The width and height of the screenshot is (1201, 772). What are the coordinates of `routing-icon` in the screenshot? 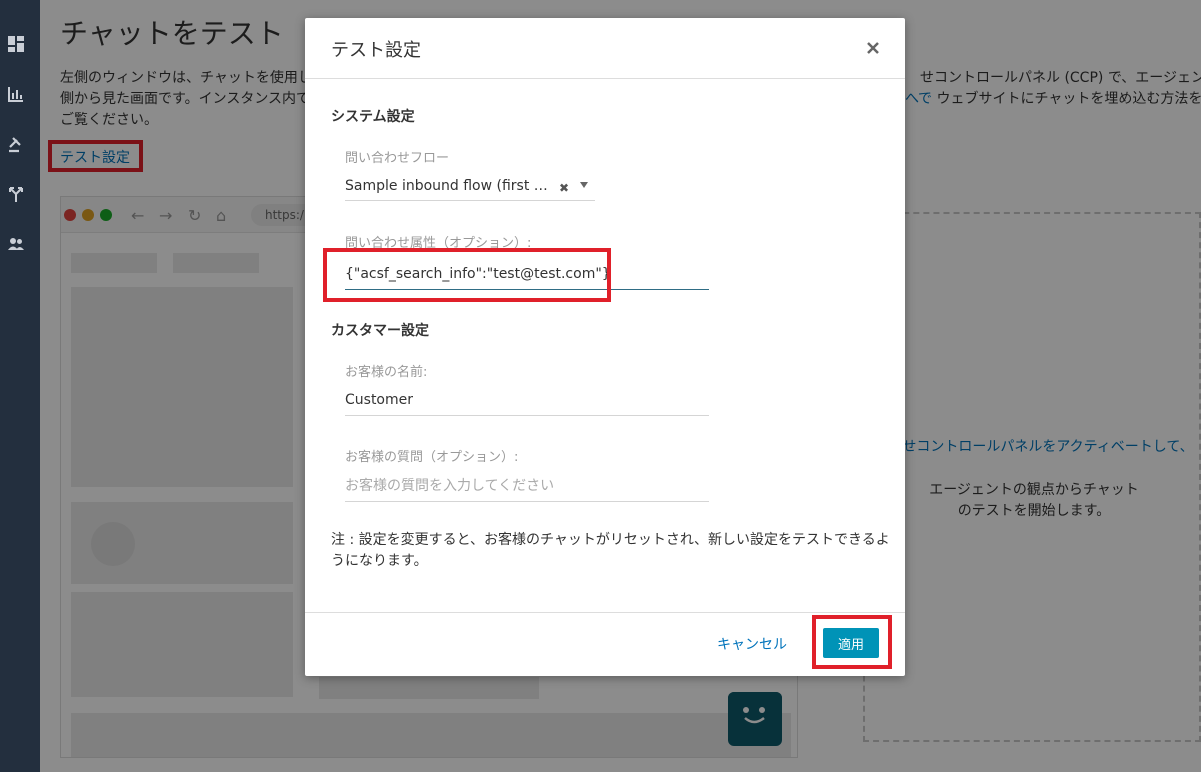 It's located at (16, 144).